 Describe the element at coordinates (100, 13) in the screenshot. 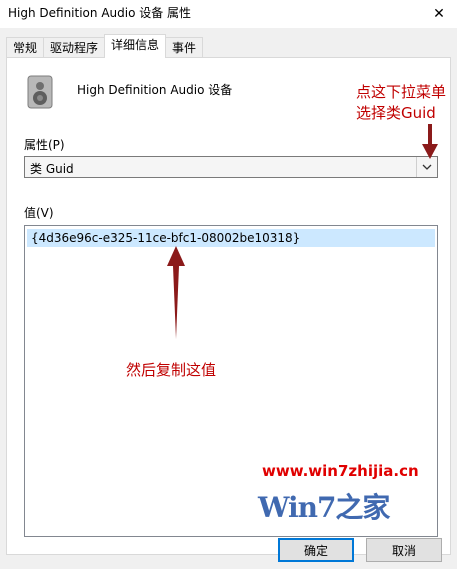

I see `window-title: High Definition Audio 设备 属性` at that location.